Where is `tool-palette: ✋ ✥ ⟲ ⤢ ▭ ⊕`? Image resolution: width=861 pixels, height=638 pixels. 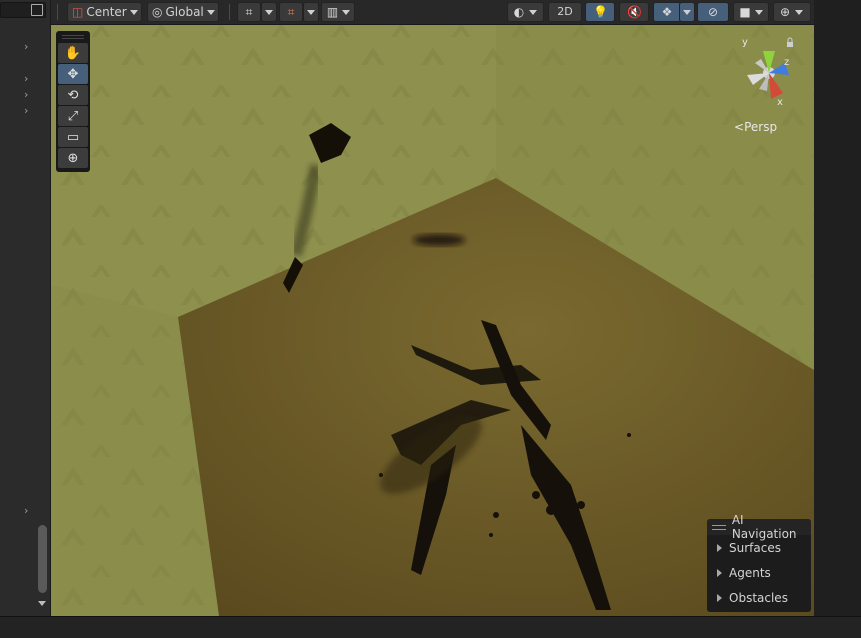
tool-palette: ✋ ✥ ⟲ ⤢ ▭ ⊕ is located at coordinates (73, 101).